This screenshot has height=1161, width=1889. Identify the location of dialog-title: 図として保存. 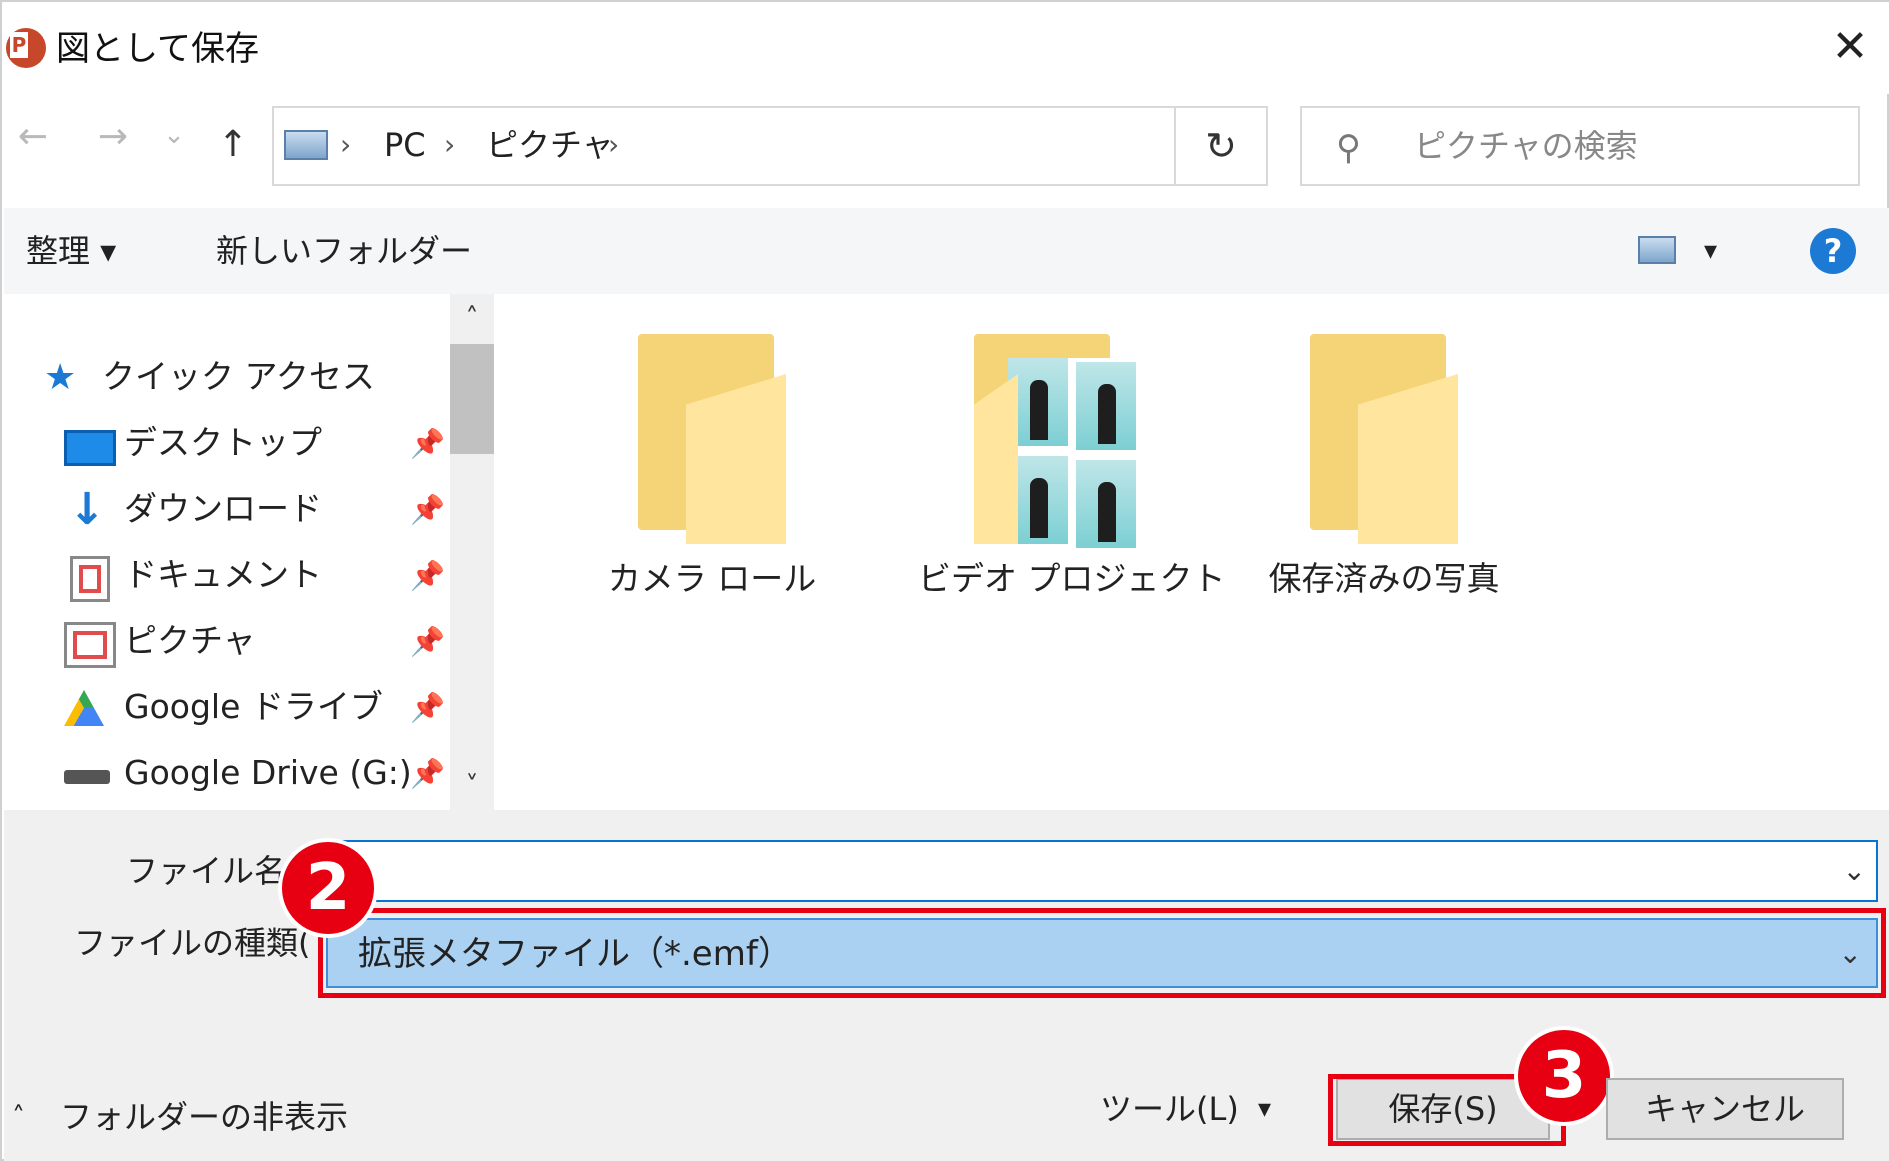
(157, 49).